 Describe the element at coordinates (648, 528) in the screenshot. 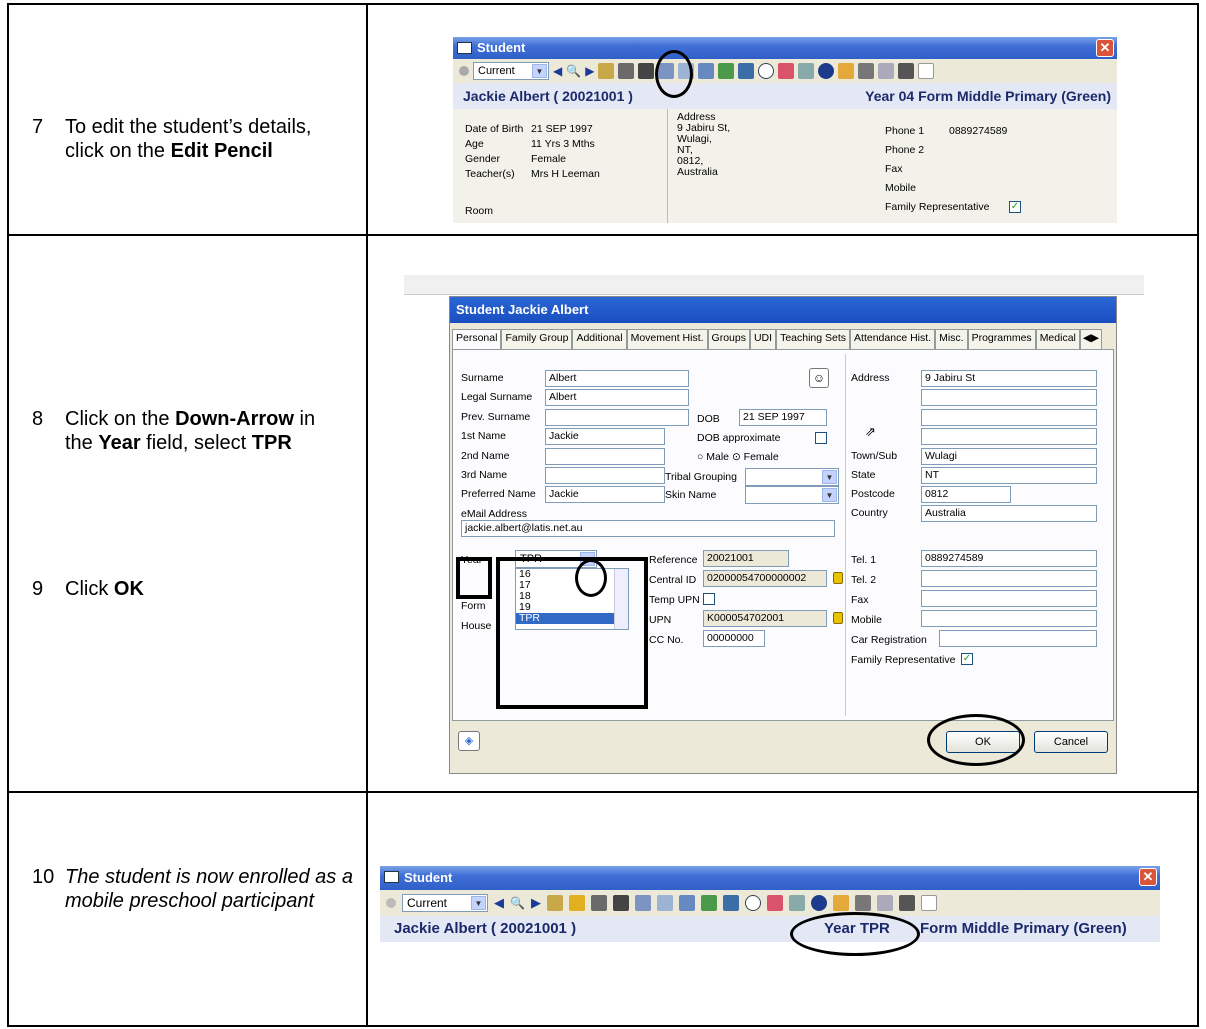

I see `email-field: jackie.albert@latis.net.au` at that location.